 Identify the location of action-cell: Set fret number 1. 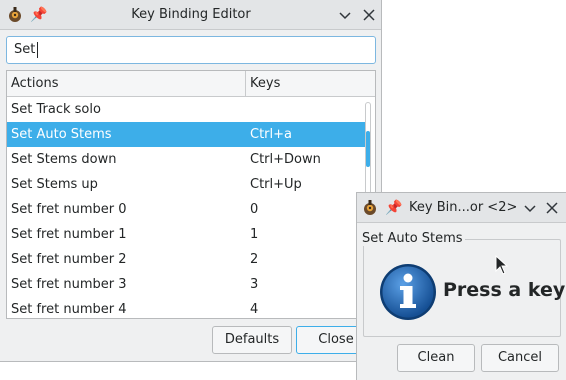
(69, 234).